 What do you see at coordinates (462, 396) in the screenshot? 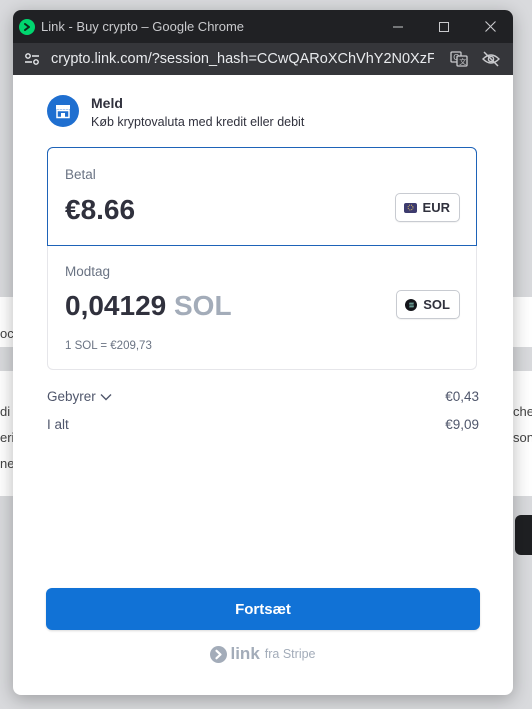
I see `fees-value: €0,43` at bounding box center [462, 396].